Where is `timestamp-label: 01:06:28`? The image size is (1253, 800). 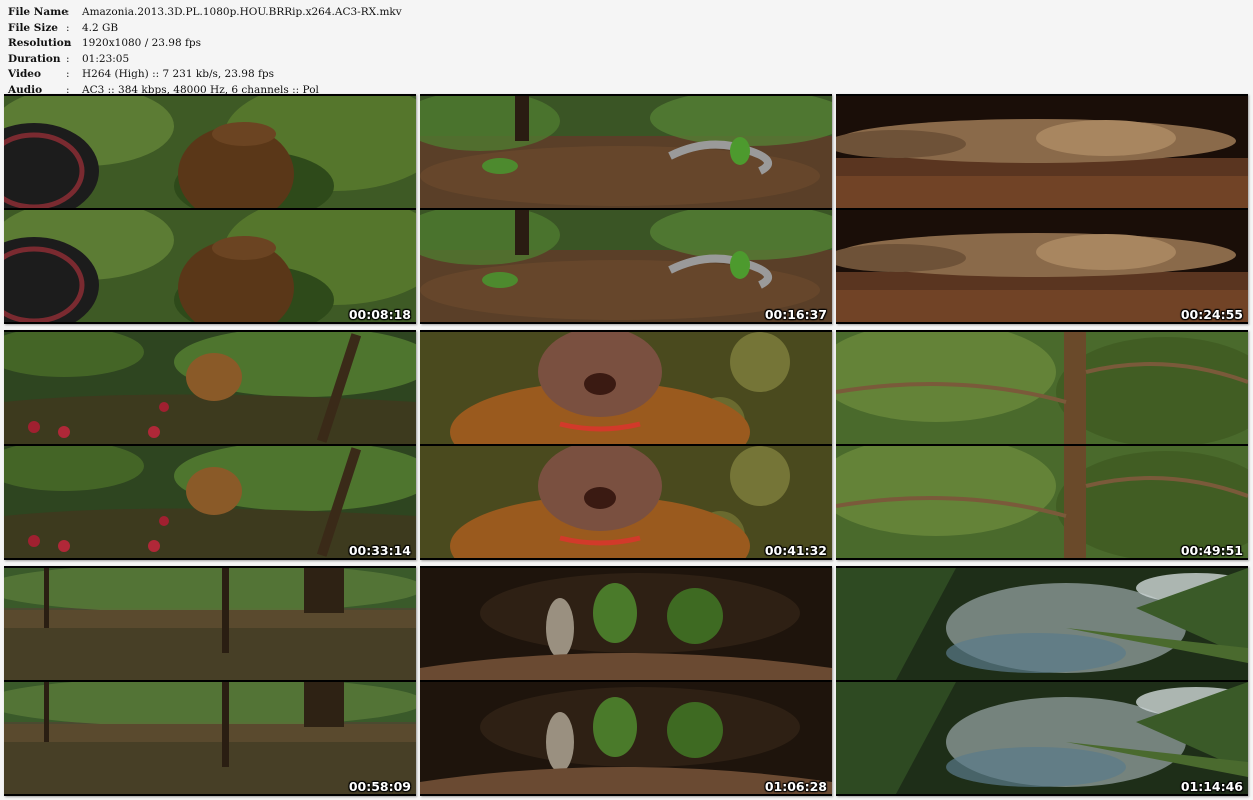 timestamp-label: 01:06:28 is located at coordinates (795, 786).